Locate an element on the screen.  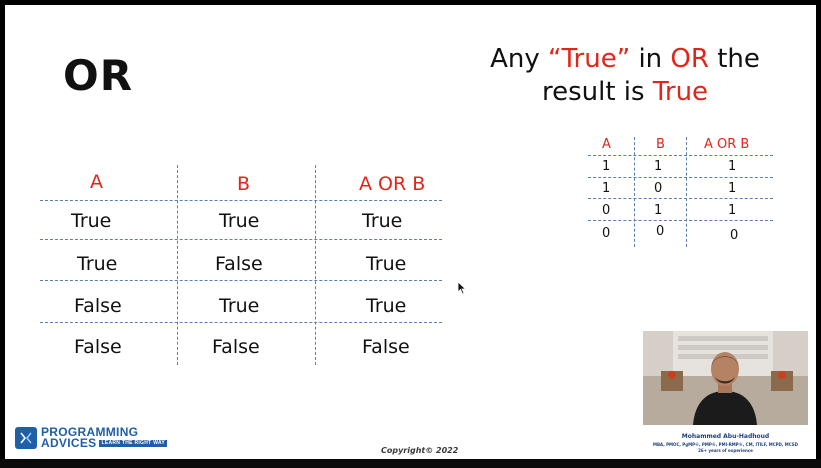
truth-table-binary: A B A OR B 1 1 1 1 0 1 0 1 1 0 0 0 is located at coordinates (683, 192).